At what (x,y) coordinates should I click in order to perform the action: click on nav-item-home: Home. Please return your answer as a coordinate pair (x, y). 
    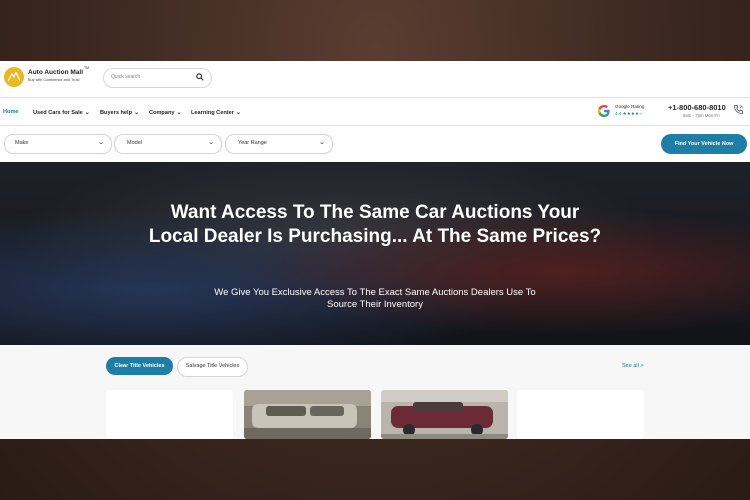
    Looking at the image, I should click on (11, 112).